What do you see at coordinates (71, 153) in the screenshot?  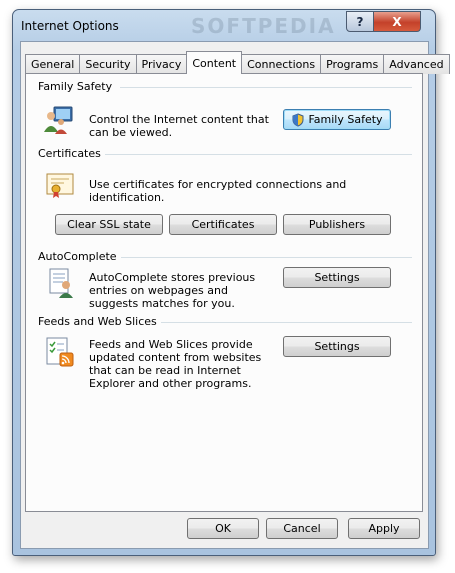 I see `certificates-heading: Certificates` at bounding box center [71, 153].